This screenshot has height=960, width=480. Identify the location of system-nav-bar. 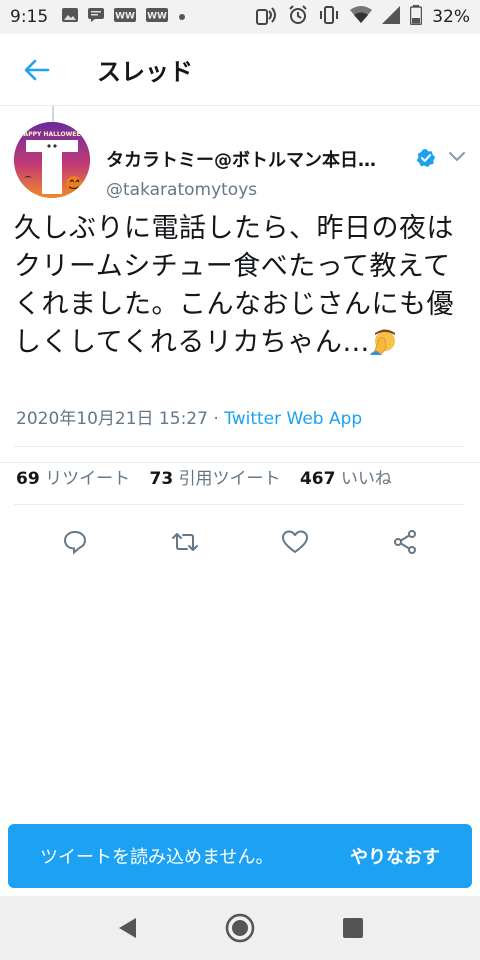
(240, 928).